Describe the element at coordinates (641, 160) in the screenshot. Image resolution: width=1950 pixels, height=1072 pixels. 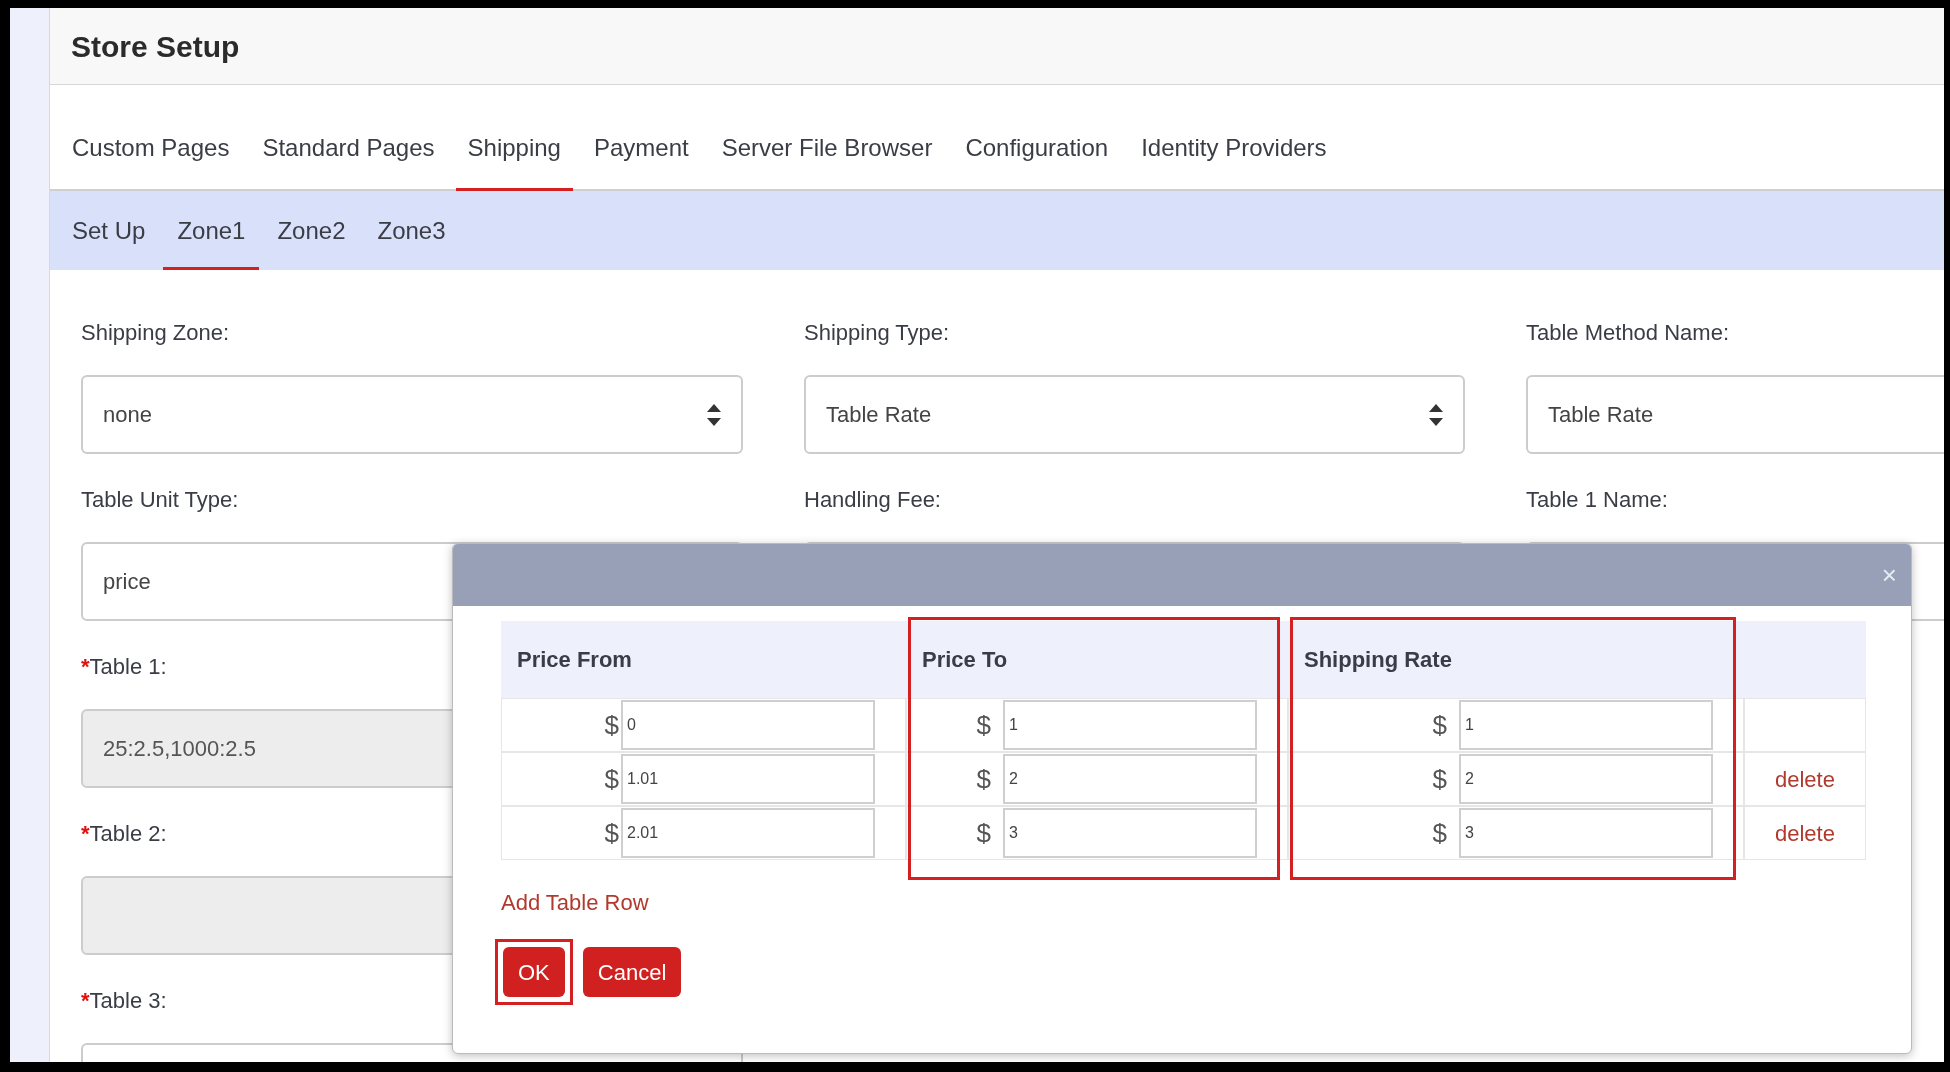
I see `tab: Payment` at that location.